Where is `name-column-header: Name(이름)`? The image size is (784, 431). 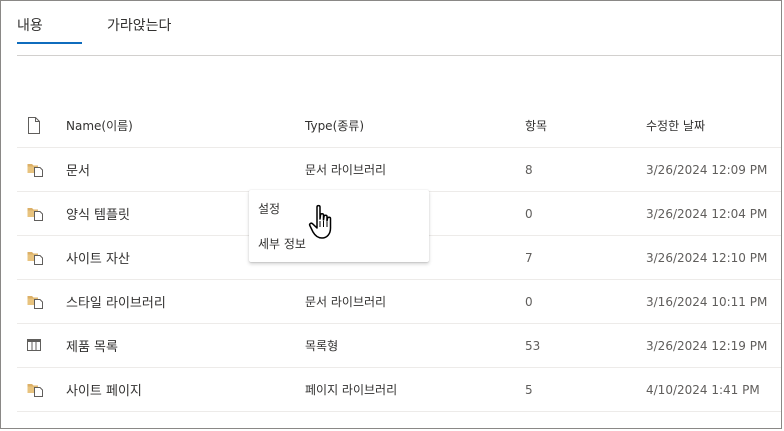
name-column-header: Name(이름) is located at coordinates (99, 125).